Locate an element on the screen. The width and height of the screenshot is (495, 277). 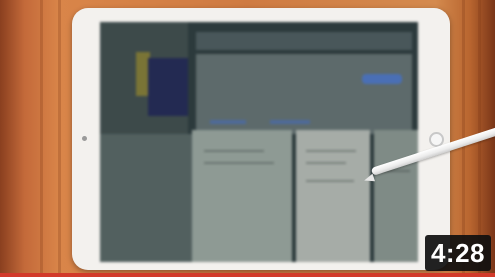
screen-toolbar is located at coordinates (304, 41).